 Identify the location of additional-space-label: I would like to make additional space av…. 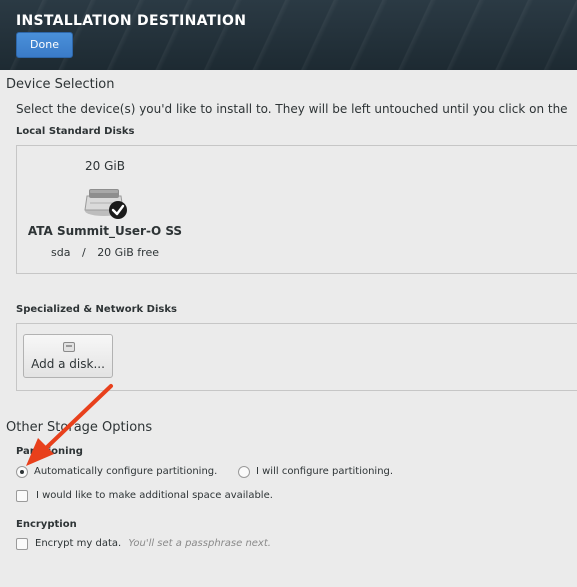
(154, 495).